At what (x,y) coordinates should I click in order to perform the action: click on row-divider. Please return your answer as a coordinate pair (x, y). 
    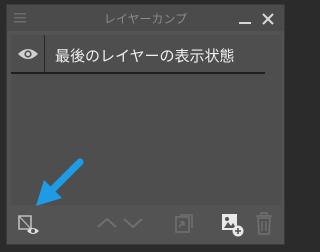
    Looking at the image, I should click on (138, 73).